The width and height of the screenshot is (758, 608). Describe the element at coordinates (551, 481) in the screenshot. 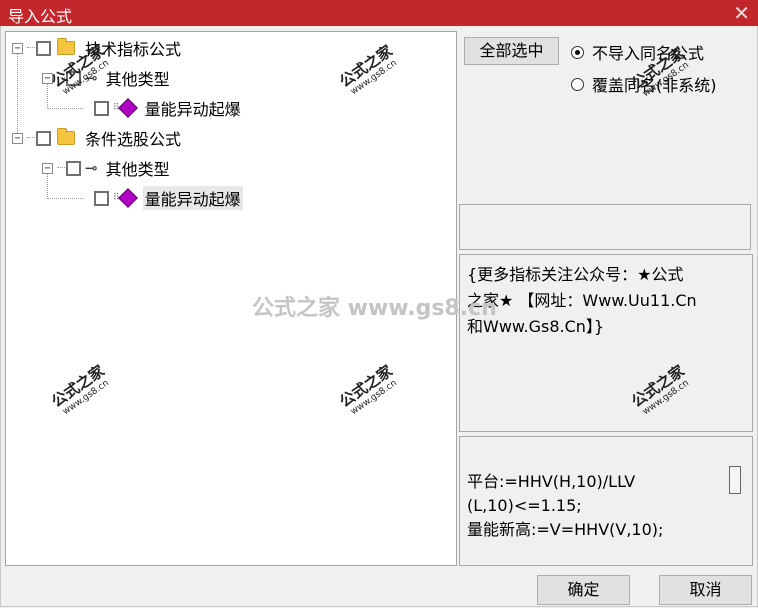

I see `code-line: 平台:=HHV(H,10)/LLV` at that location.